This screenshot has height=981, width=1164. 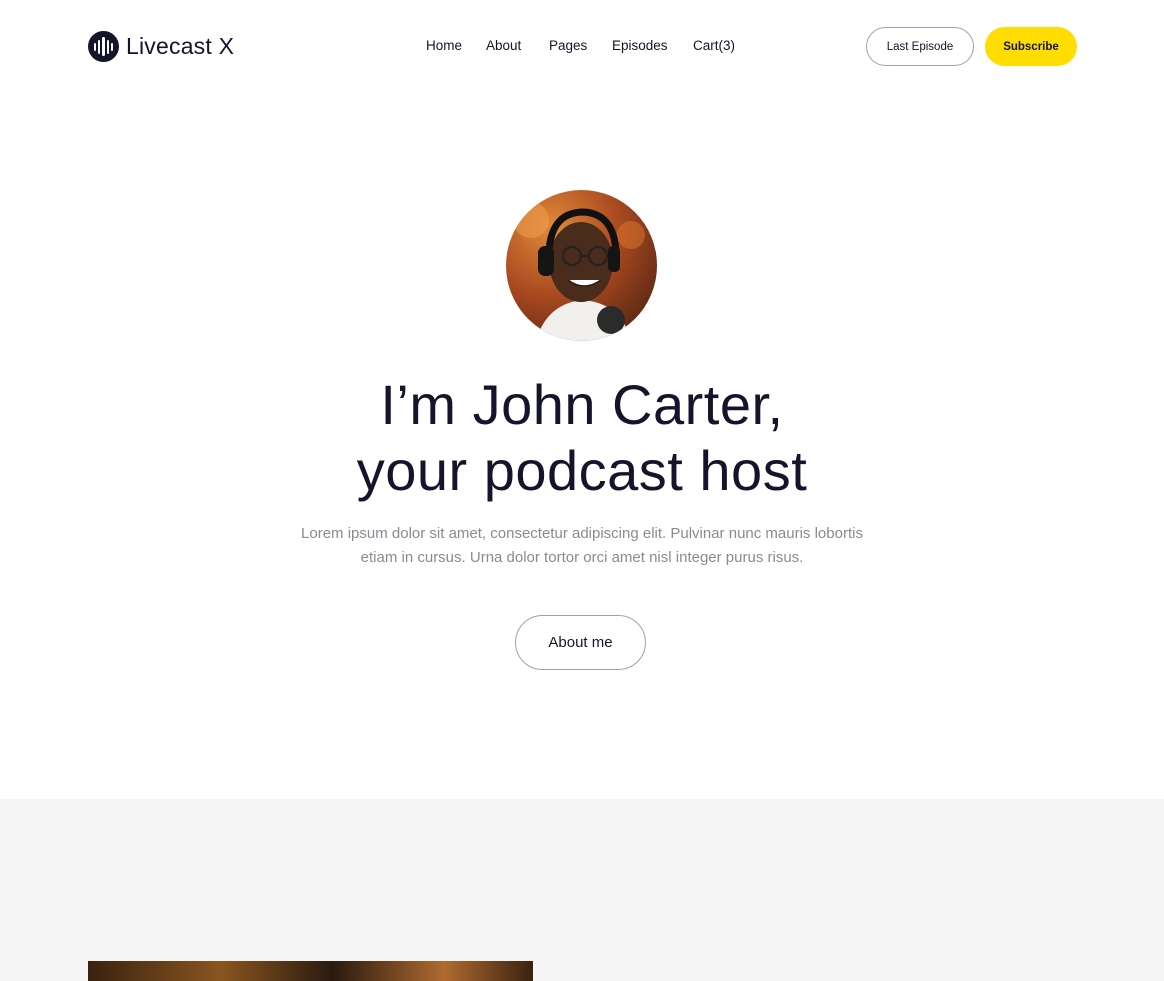 I want to click on hero-title-line-2: your podcast host, so click(x=582, y=470).